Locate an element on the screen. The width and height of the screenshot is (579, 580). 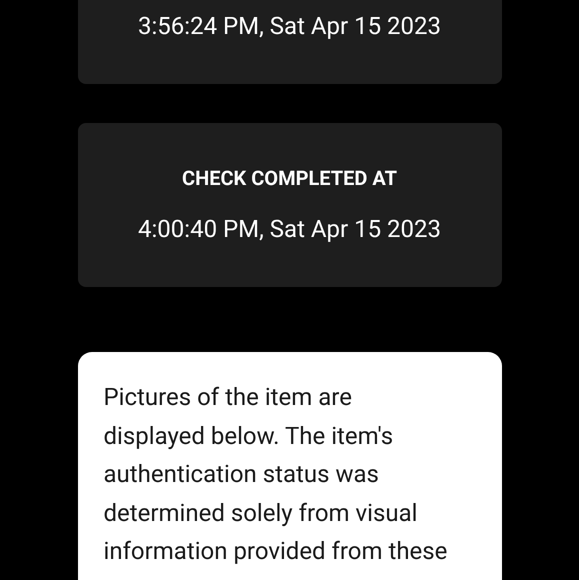
card-heading: CHECK COMPLETED AT is located at coordinates (289, 178).